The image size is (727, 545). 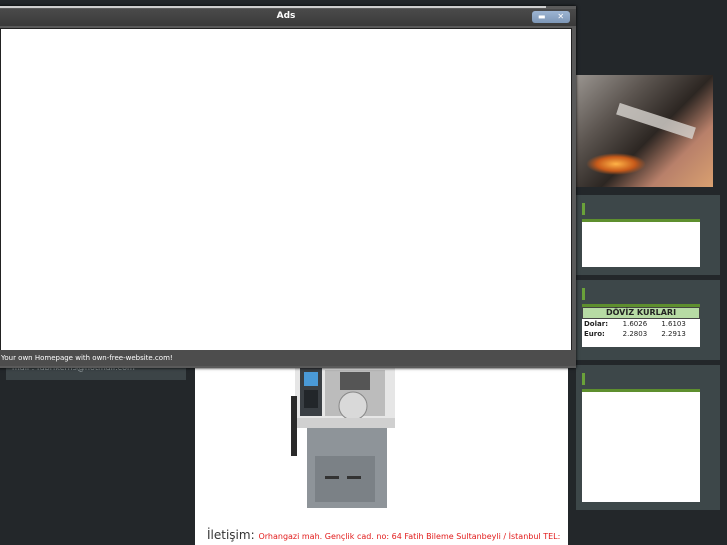 What do you see at coordinates (644, 131) in the screenshot?
I see `sidebar-photo` at bounding box center [644, 131].